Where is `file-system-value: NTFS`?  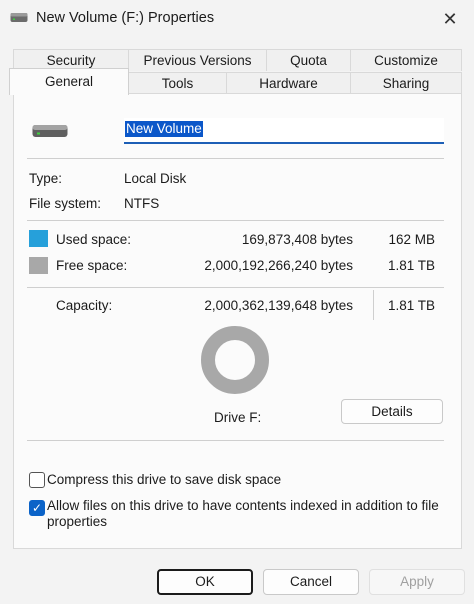
file-system-value: NTFS is located at coordinates (142, 203).